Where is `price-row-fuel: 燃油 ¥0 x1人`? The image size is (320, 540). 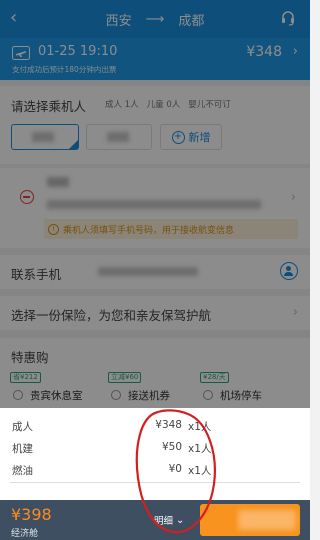 price-row-fuel: 燃油 ¥0 x1人 is located at coordinates (155, 470).